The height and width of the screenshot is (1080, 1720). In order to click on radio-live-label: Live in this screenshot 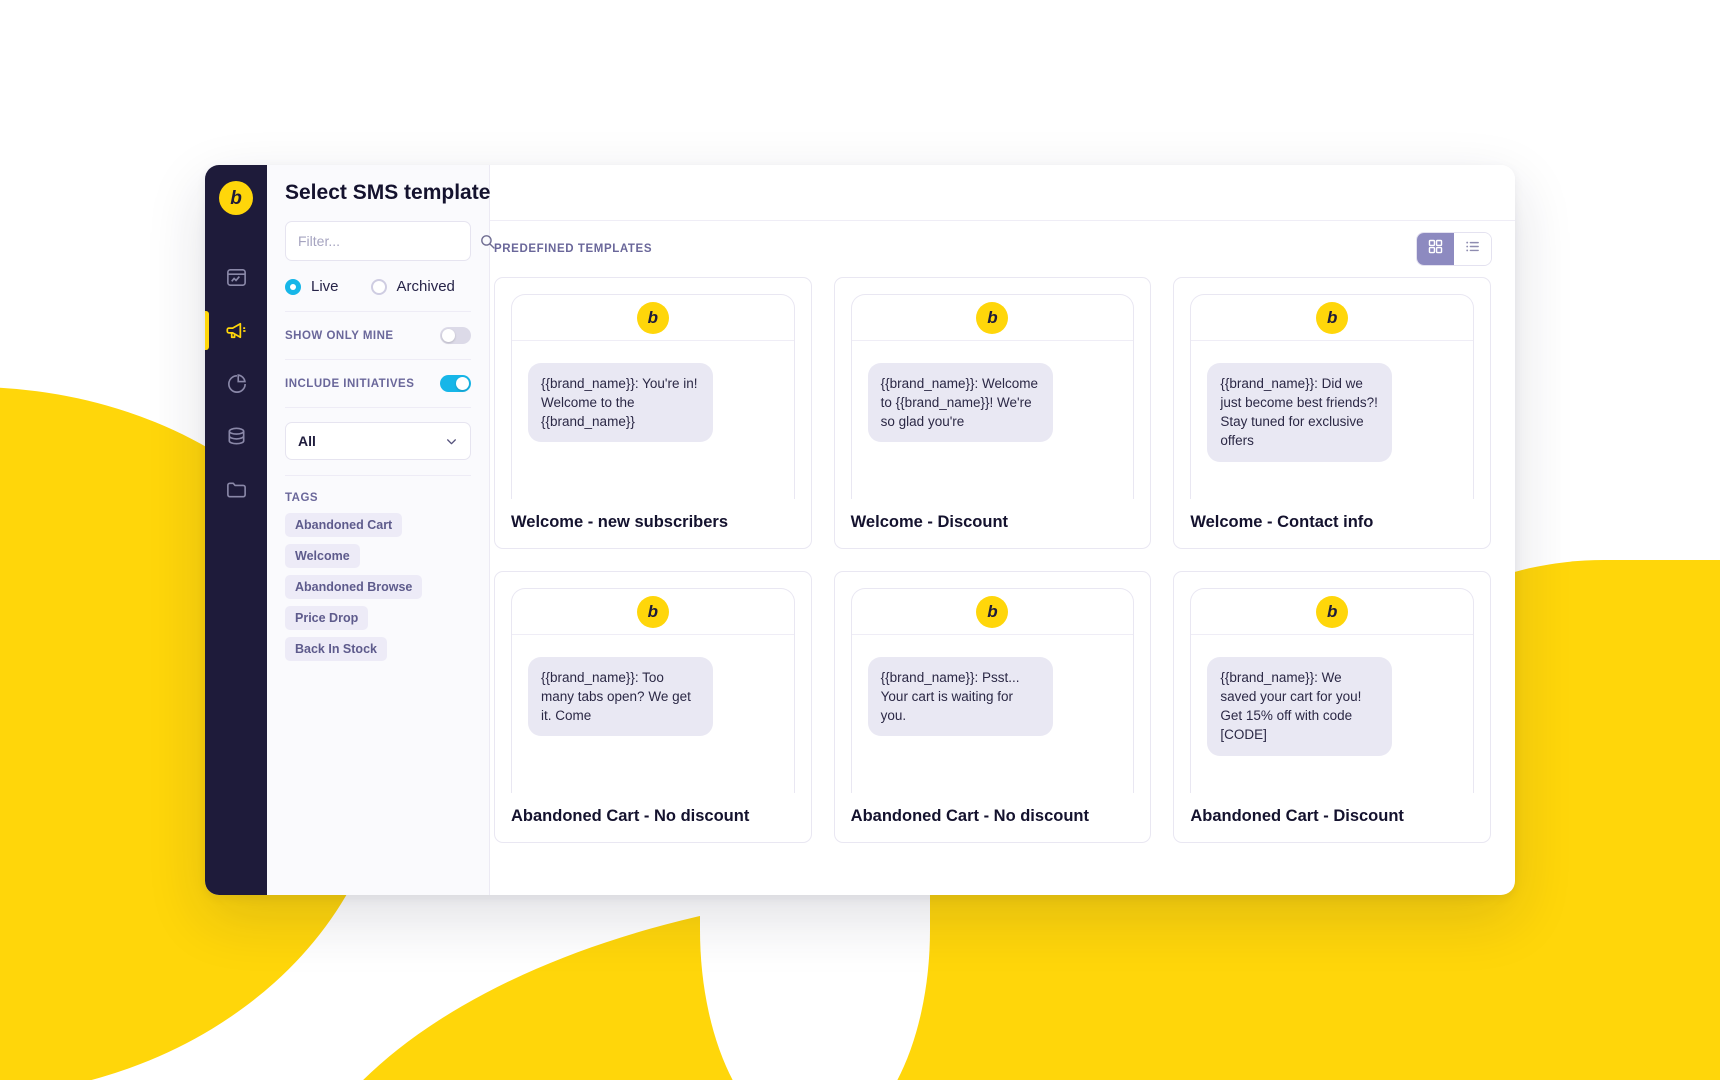, I will do `click(325, 286)`.